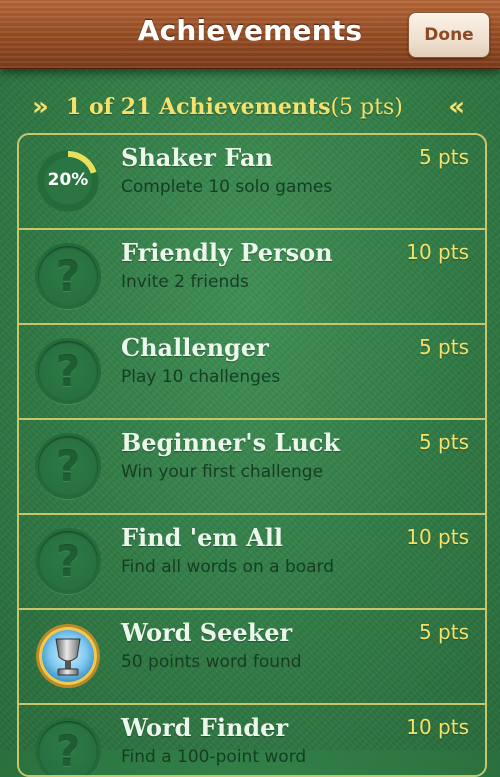 The height and width of the screenshot is (777, 500). Describe the element at coordinates (68, 656) in the screenshot. I see `trophy-icon` at that location.